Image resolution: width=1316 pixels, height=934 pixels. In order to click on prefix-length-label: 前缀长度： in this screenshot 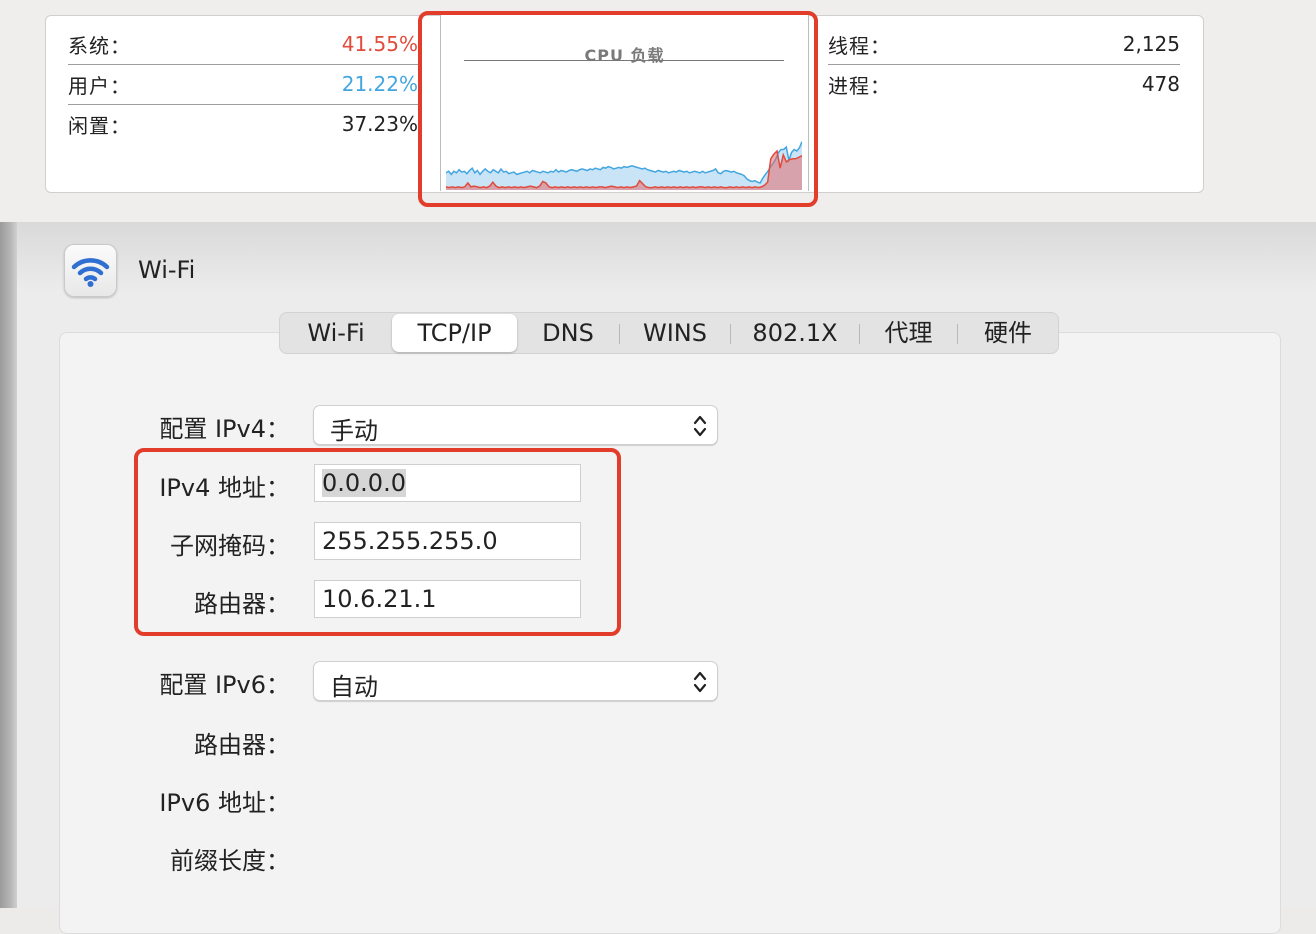, I will do `click(230, 861)`.